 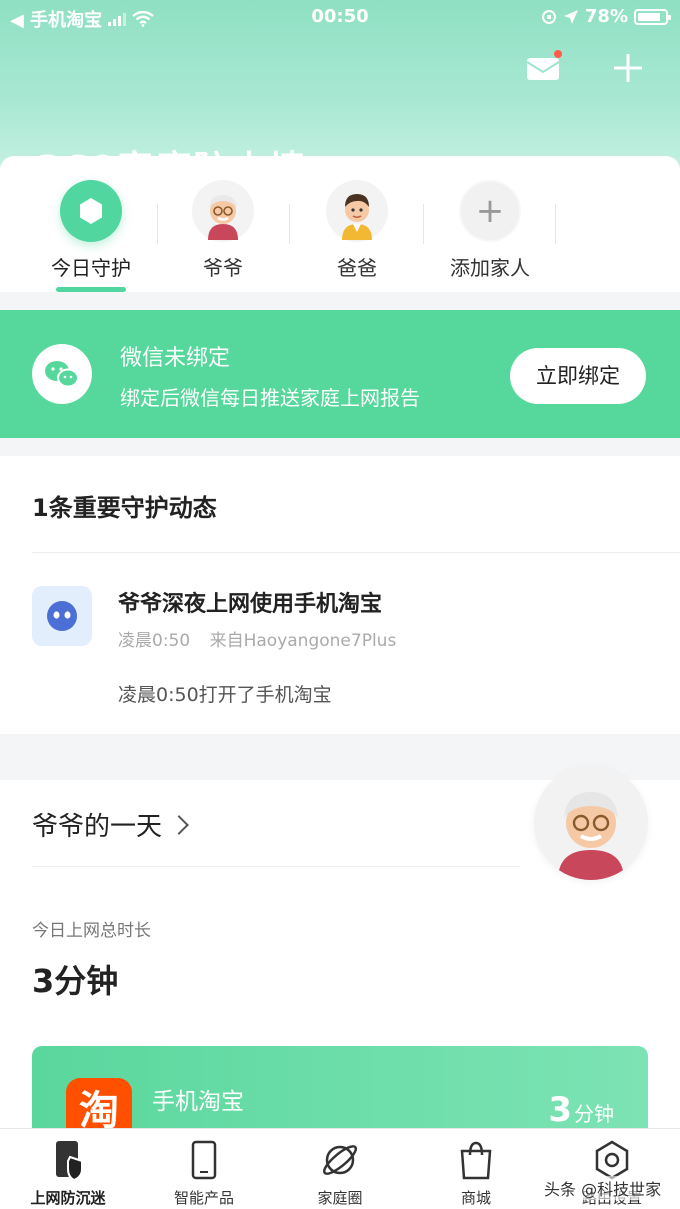 What do you see at coordinates (476, 1160) in the screenshot?
I see `shopping-bag-icon` at bounding box center [476, 1160].